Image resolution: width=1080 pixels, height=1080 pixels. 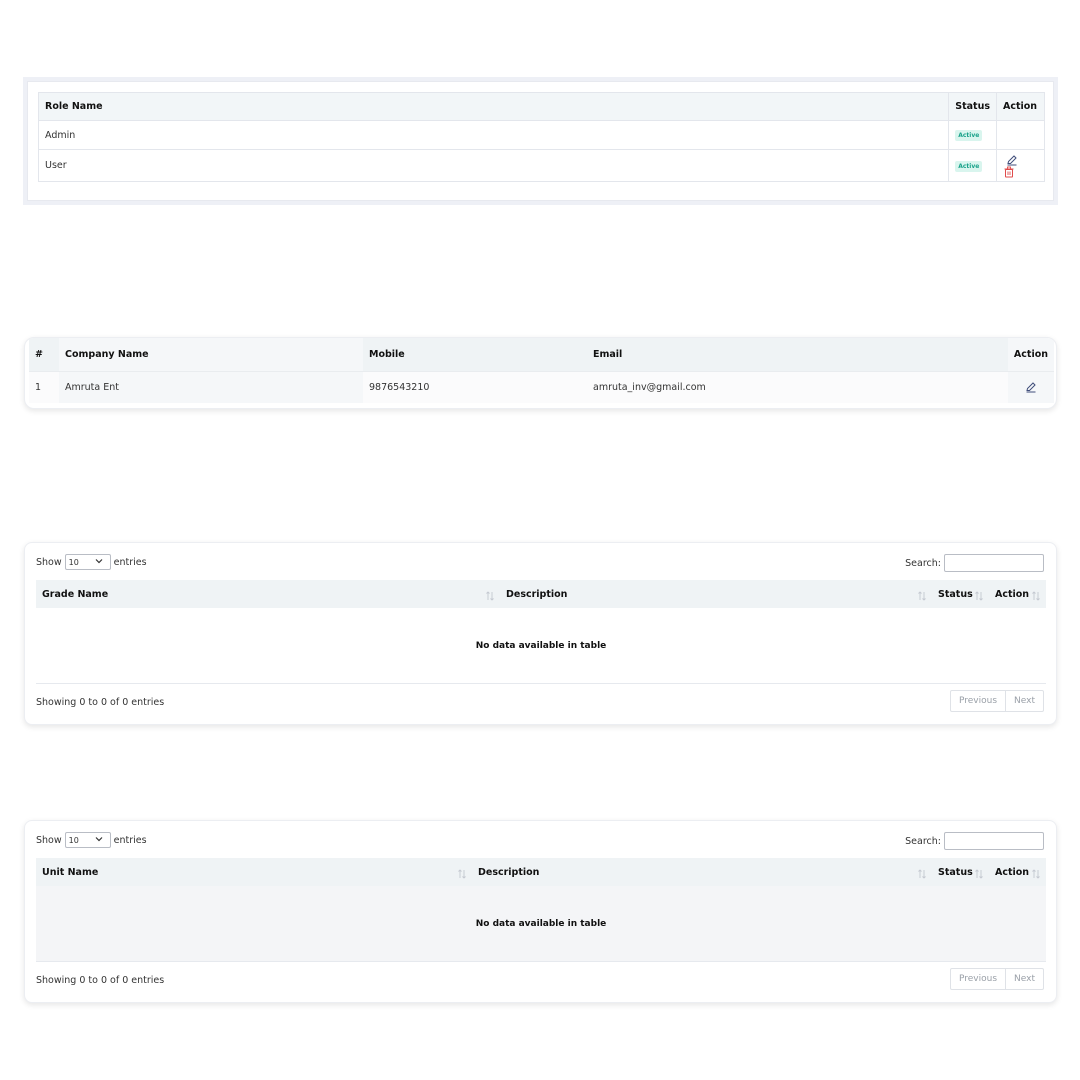 What do you see at coordinates (475, 386) in the screenshot?
I see `mobile-cell: 9876543210` at bounding box center [475, 386].